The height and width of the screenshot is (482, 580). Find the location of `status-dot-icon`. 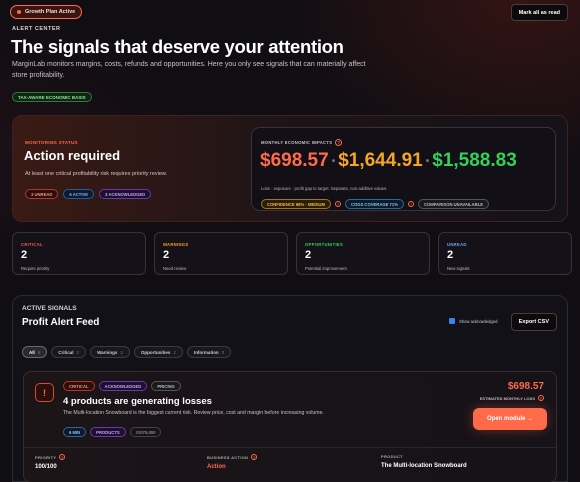

status-dot-icon is located at coordinates (19, 12).